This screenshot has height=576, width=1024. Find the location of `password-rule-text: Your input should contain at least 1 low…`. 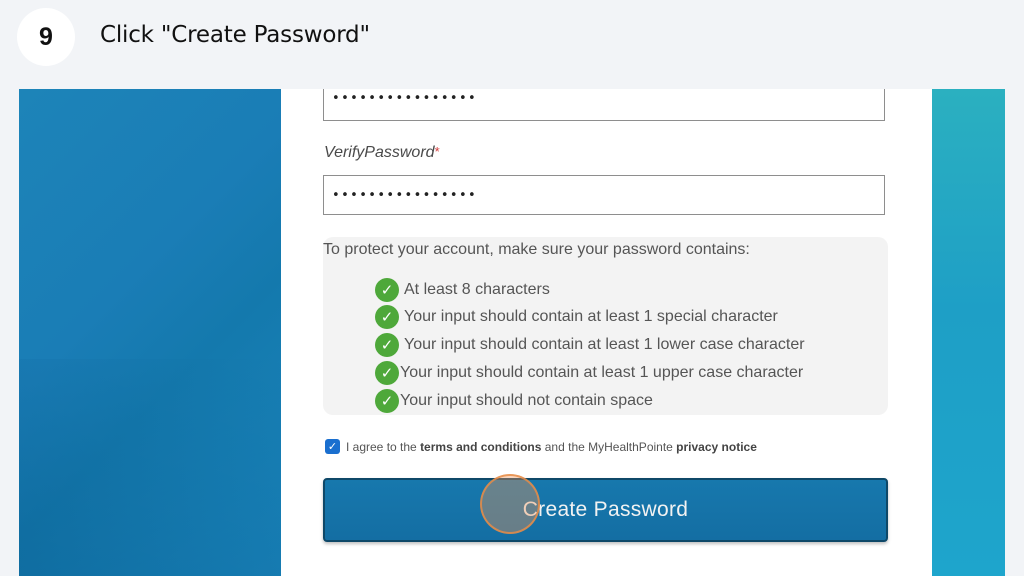

password-rule-text: Your input should contain at least 1 low… is located at coordinates (604, 344).